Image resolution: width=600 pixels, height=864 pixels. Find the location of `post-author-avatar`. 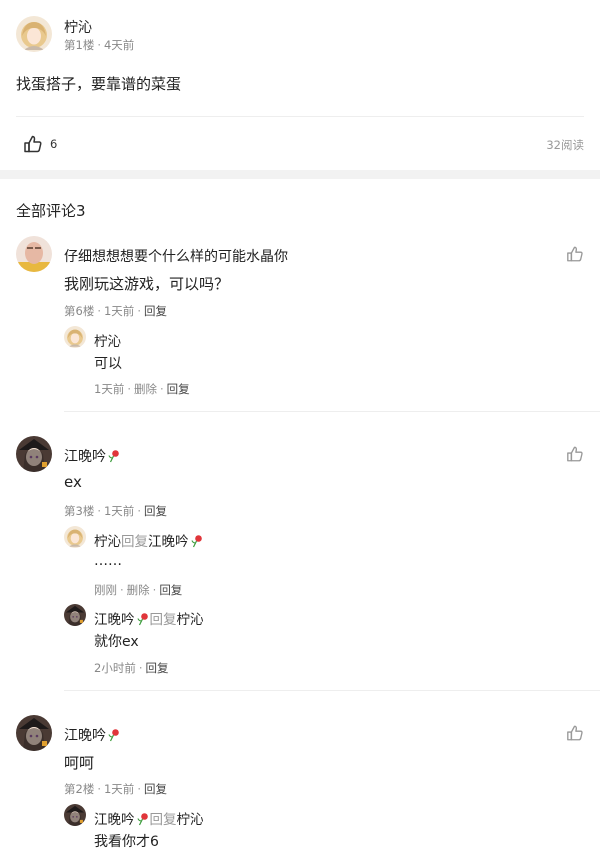

post-author-avatar is located at coordinates (34, 34).